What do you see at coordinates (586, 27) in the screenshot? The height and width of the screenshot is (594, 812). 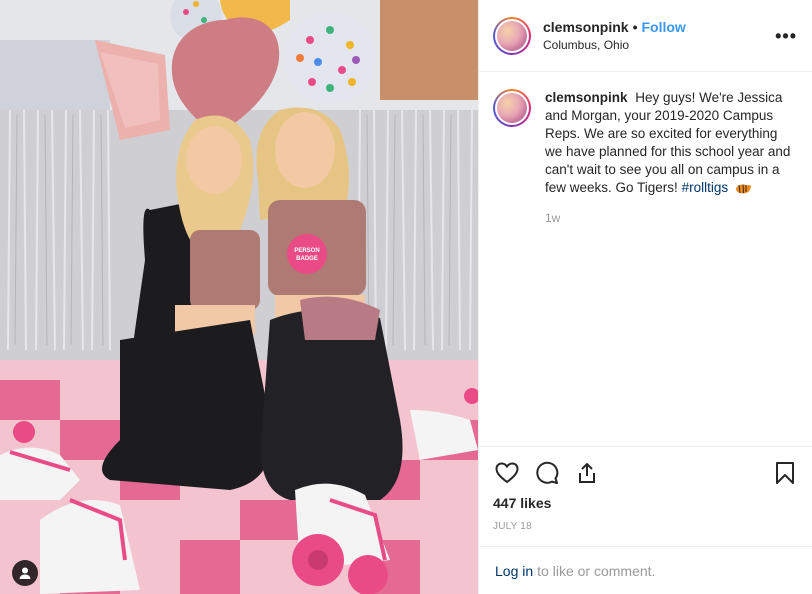 I see `username-link: clemsonpink` at bounding box center [586, 27].